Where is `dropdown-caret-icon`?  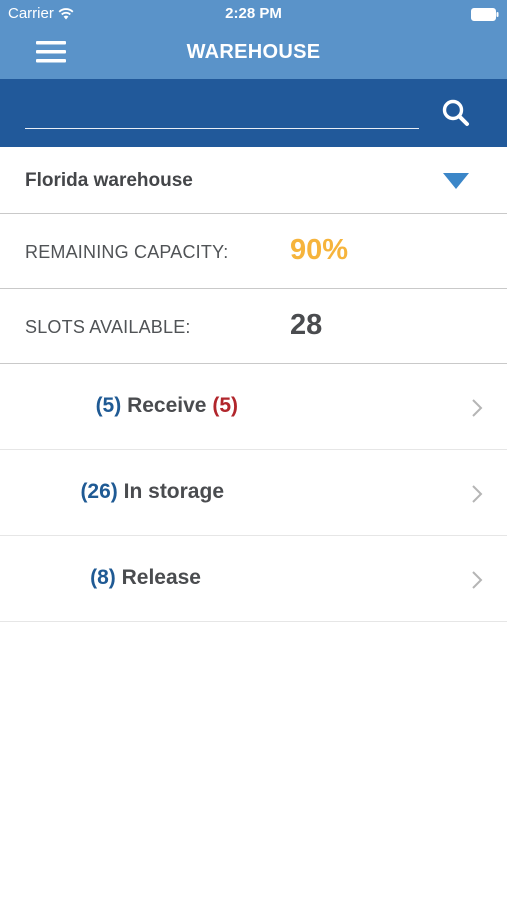 dropdown-caret-icon is located at coordinates (456, 181).